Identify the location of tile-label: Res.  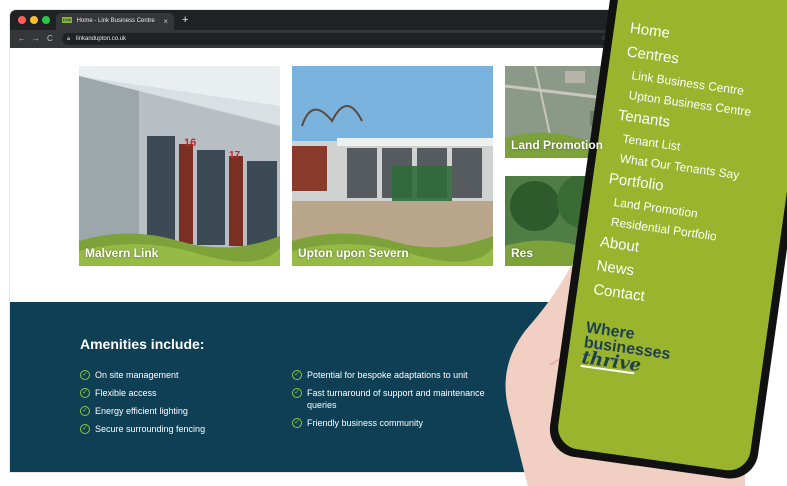
(522, 253).